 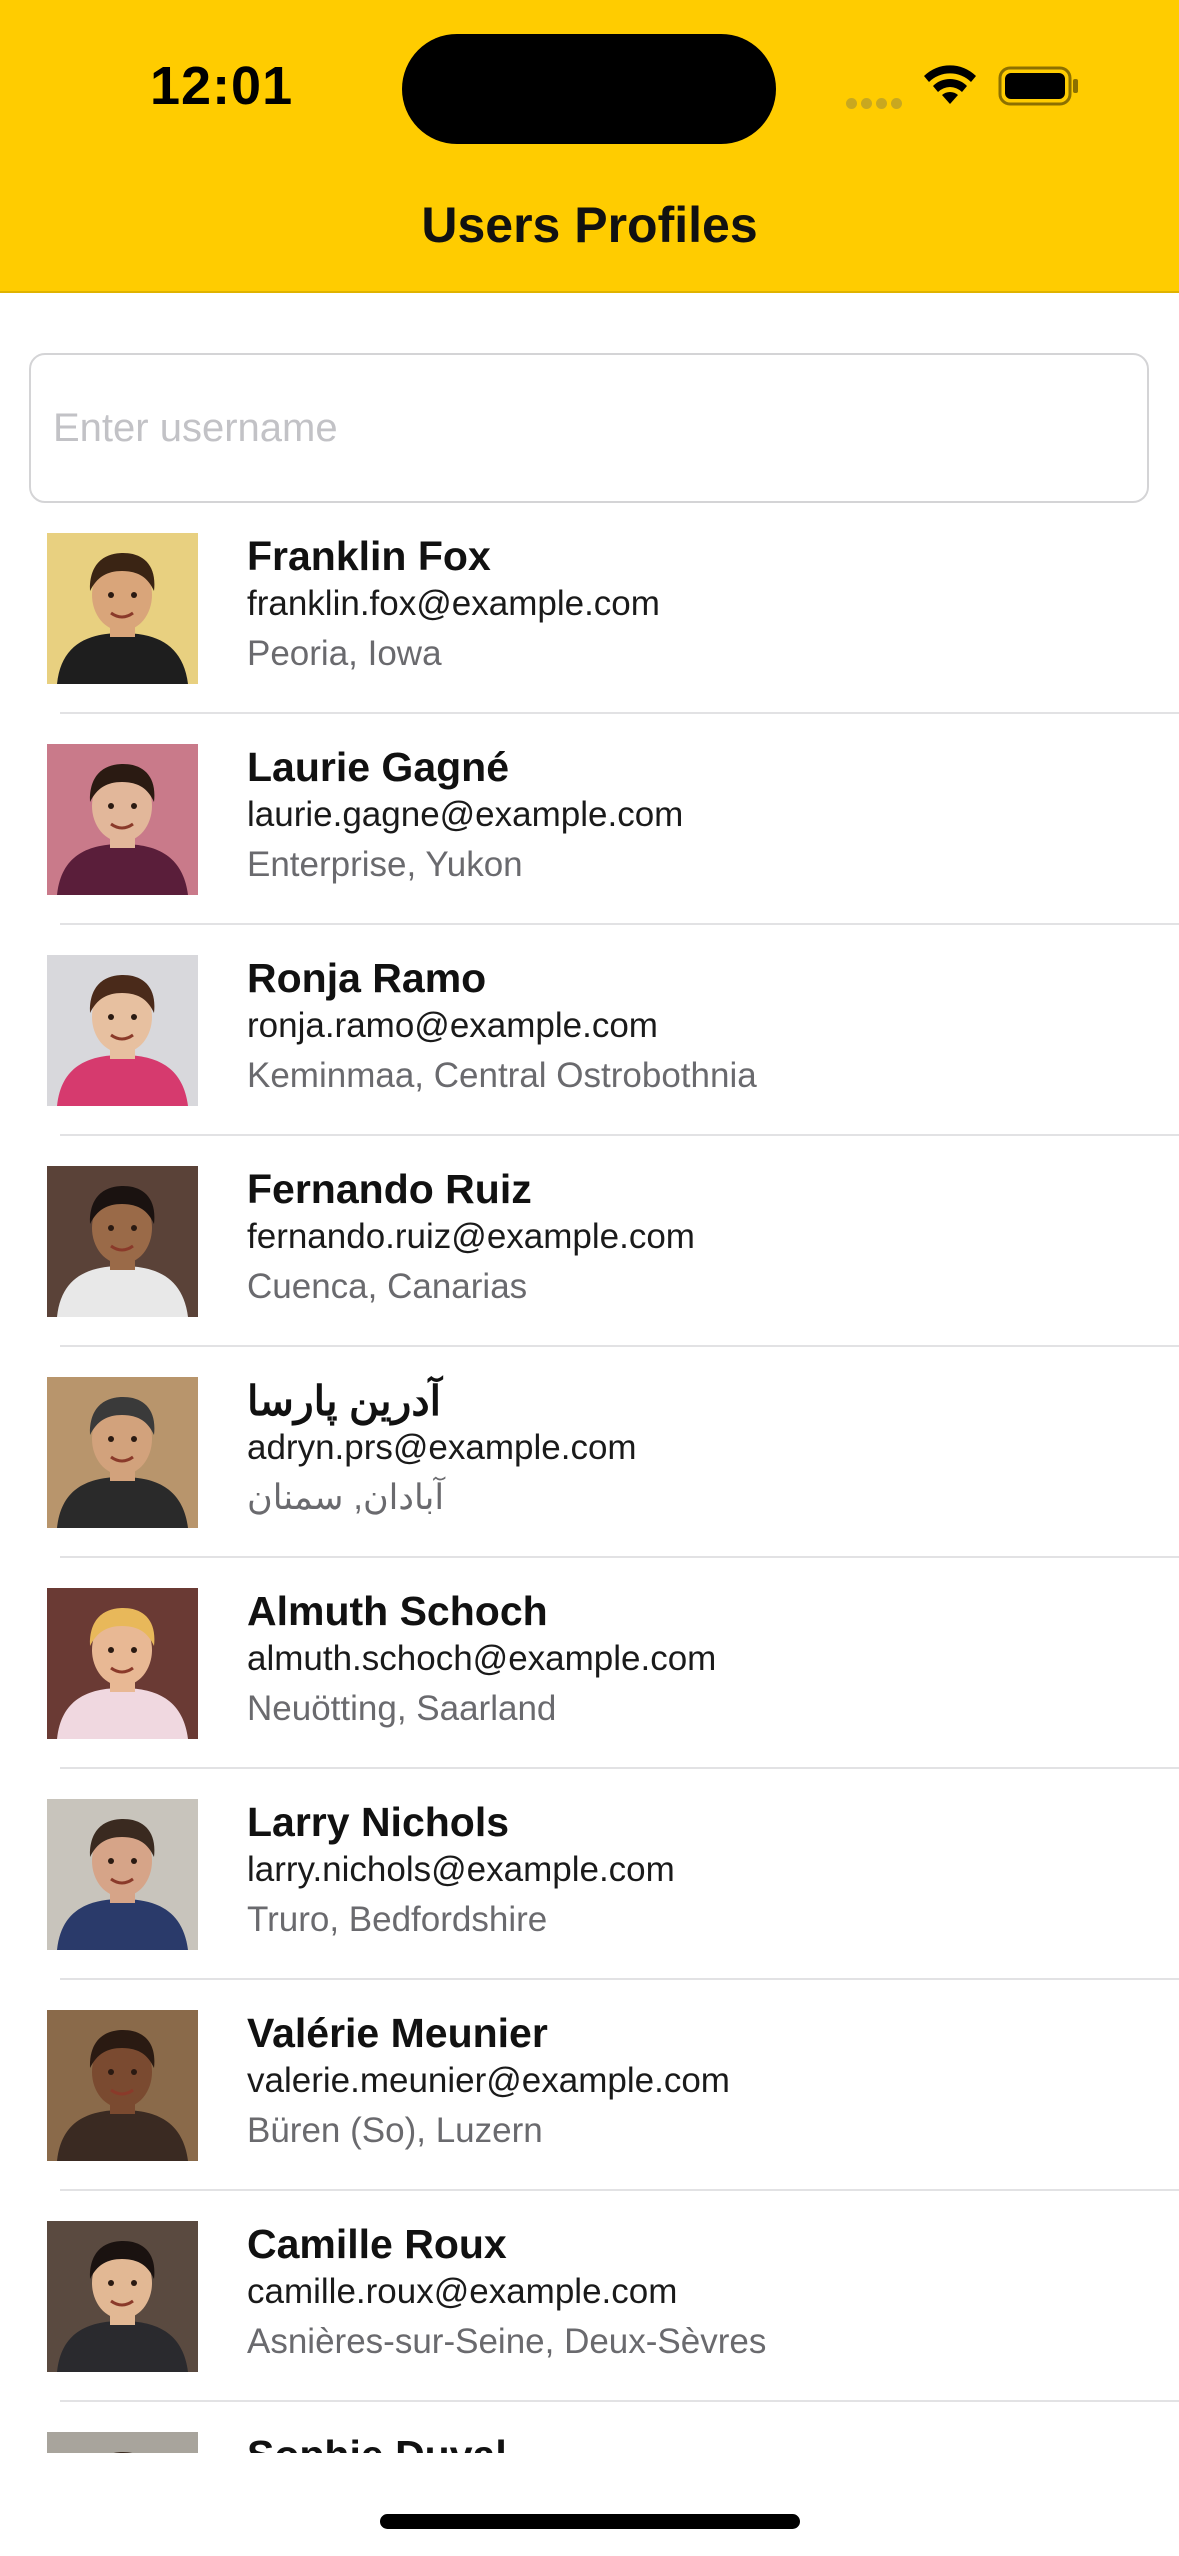 What do you see at coordinates (590, 2521) in the screenshot?
I see `home-indicator` at bounding box center [590, 2521].